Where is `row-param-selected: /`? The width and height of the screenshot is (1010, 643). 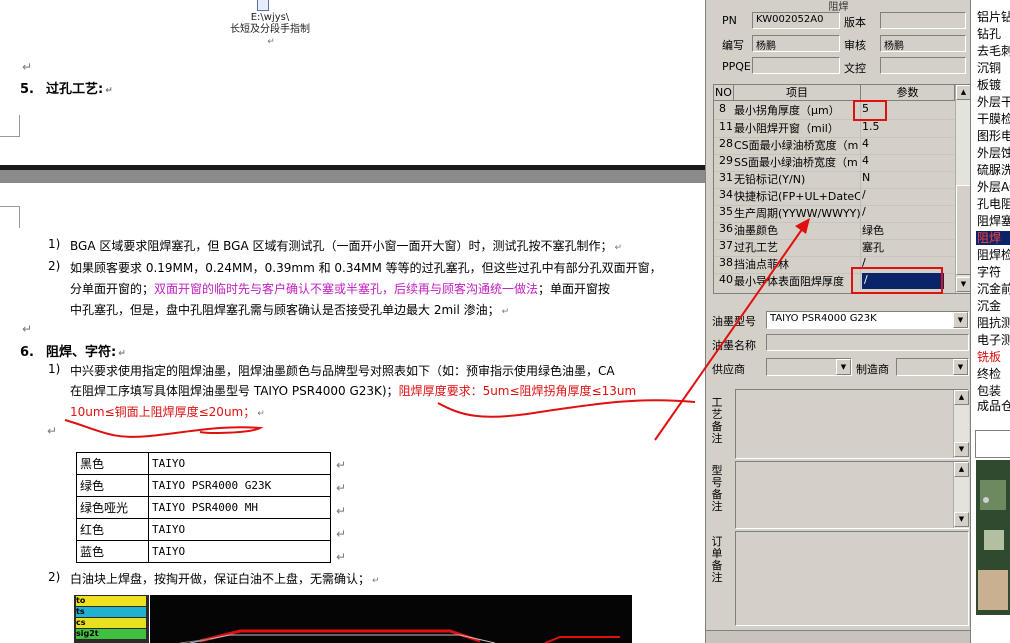 row-param-selected: / is located at coordinates (903, 281).